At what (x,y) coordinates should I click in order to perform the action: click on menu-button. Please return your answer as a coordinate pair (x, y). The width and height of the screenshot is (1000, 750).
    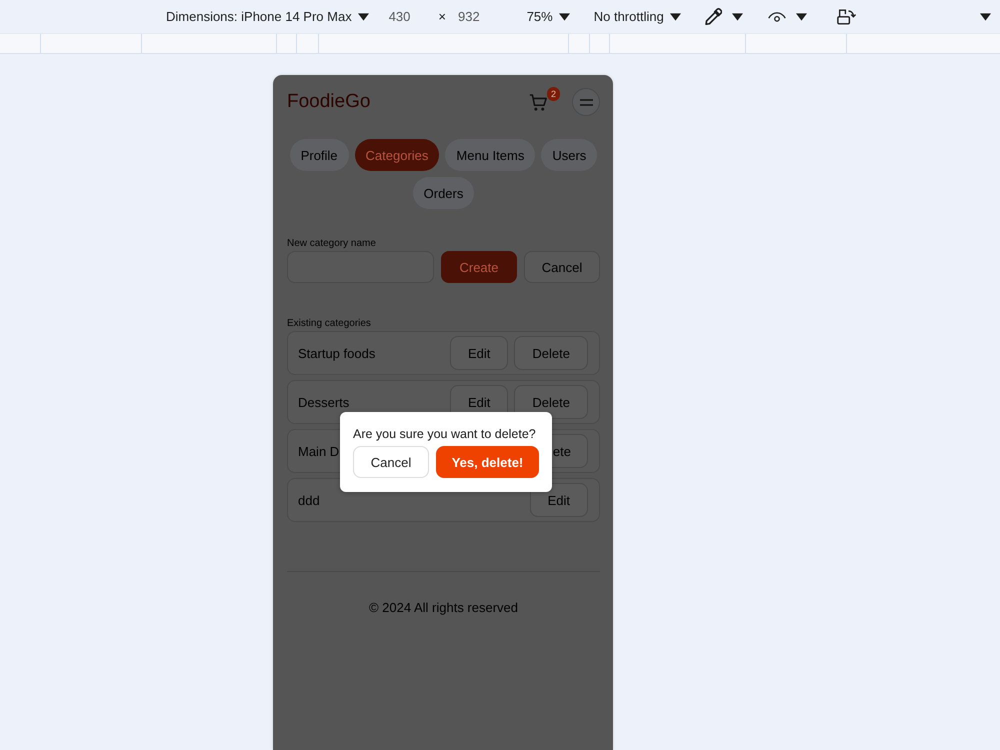
    Looking at the image, I should click on (586, 102).